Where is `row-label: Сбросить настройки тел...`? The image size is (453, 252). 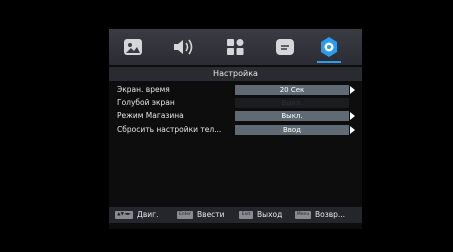
row-label: Сбросить настройки тел... is located at coordinates (169, 129).